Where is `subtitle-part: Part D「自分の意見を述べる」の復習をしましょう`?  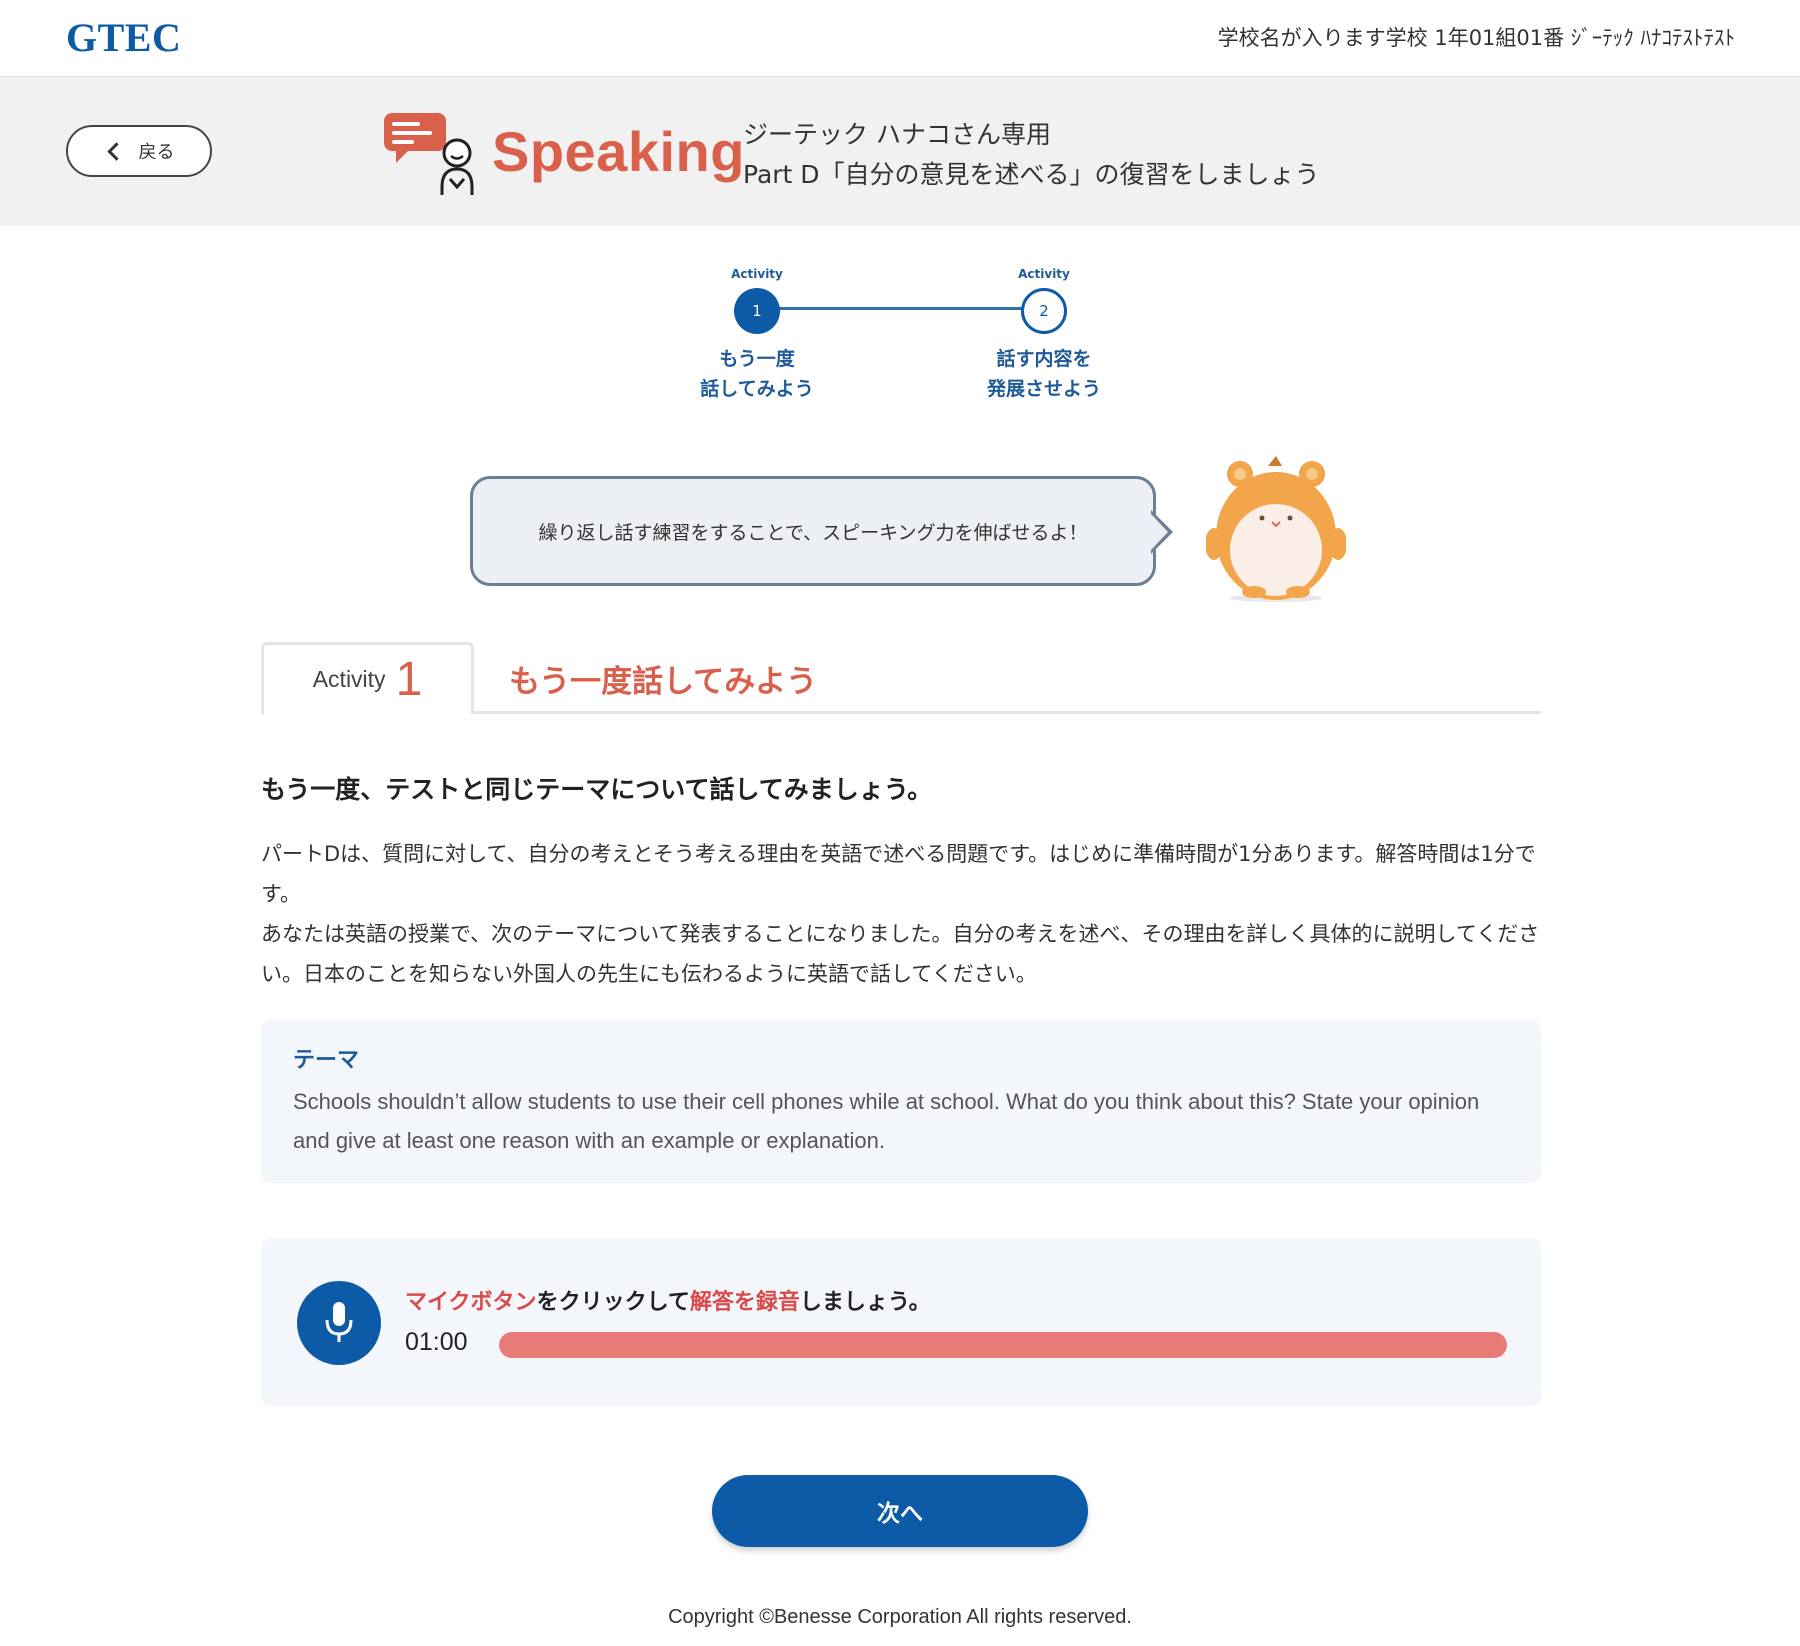
subtitle-part: Part D「自分の意見を述べる」の復習をしましょう is located at coordinates (1031, 174).